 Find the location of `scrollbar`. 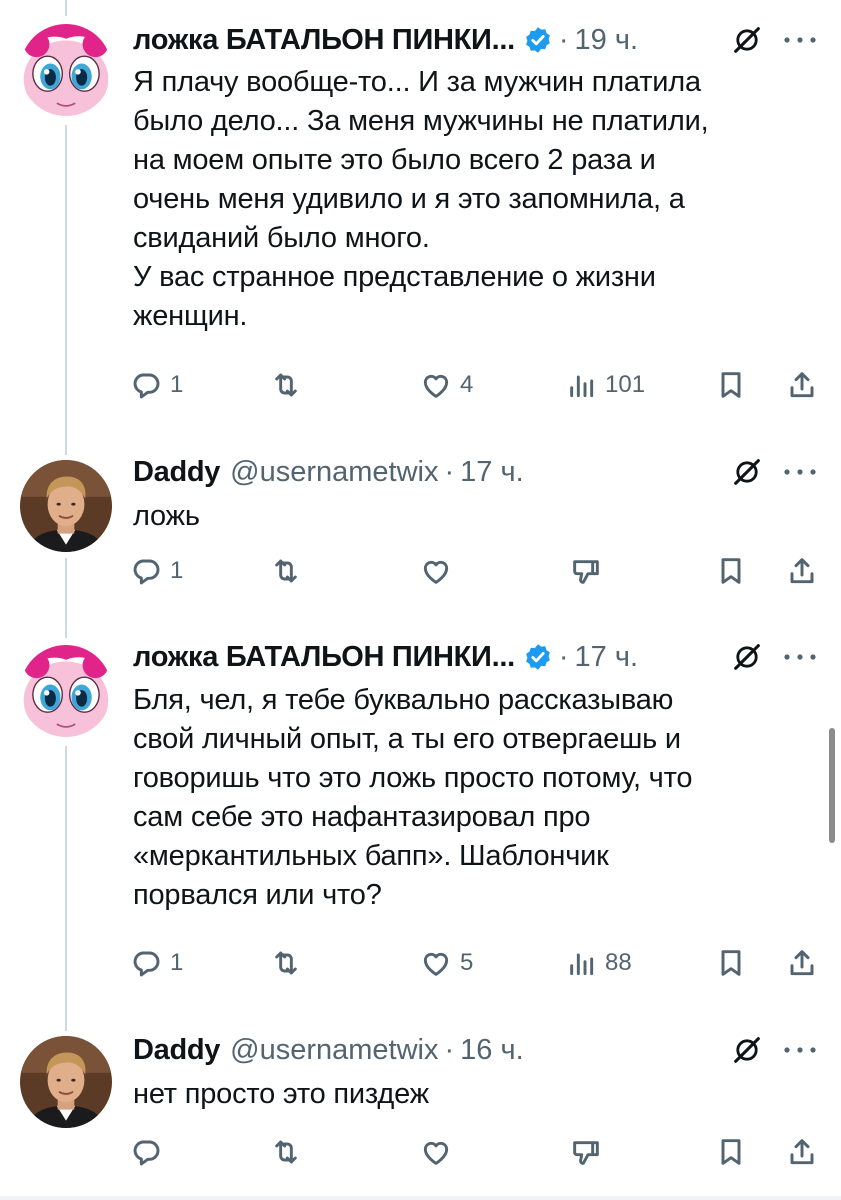

scrollbar is located at coordinates (832, 785).